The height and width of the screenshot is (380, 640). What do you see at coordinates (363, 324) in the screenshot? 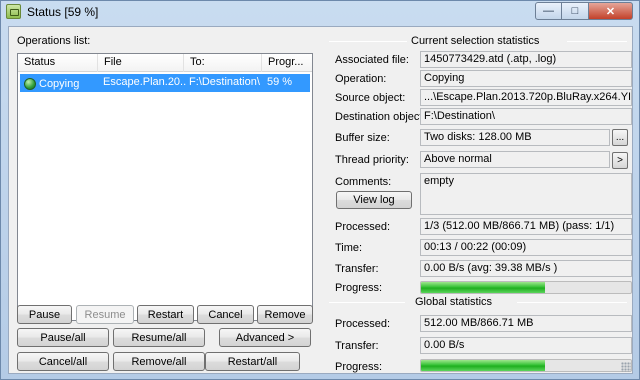
I see `global-processed-label: Processed:` at bounding box center [363, 324].